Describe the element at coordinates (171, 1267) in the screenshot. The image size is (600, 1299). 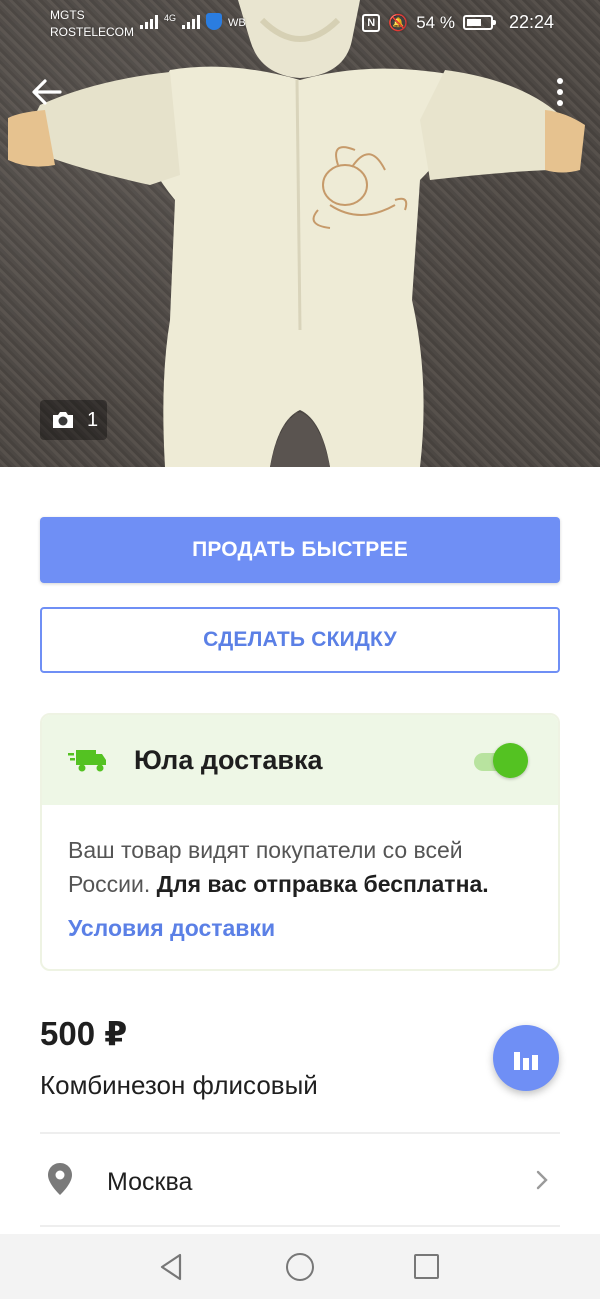
I see `nav-back-button` at that location.